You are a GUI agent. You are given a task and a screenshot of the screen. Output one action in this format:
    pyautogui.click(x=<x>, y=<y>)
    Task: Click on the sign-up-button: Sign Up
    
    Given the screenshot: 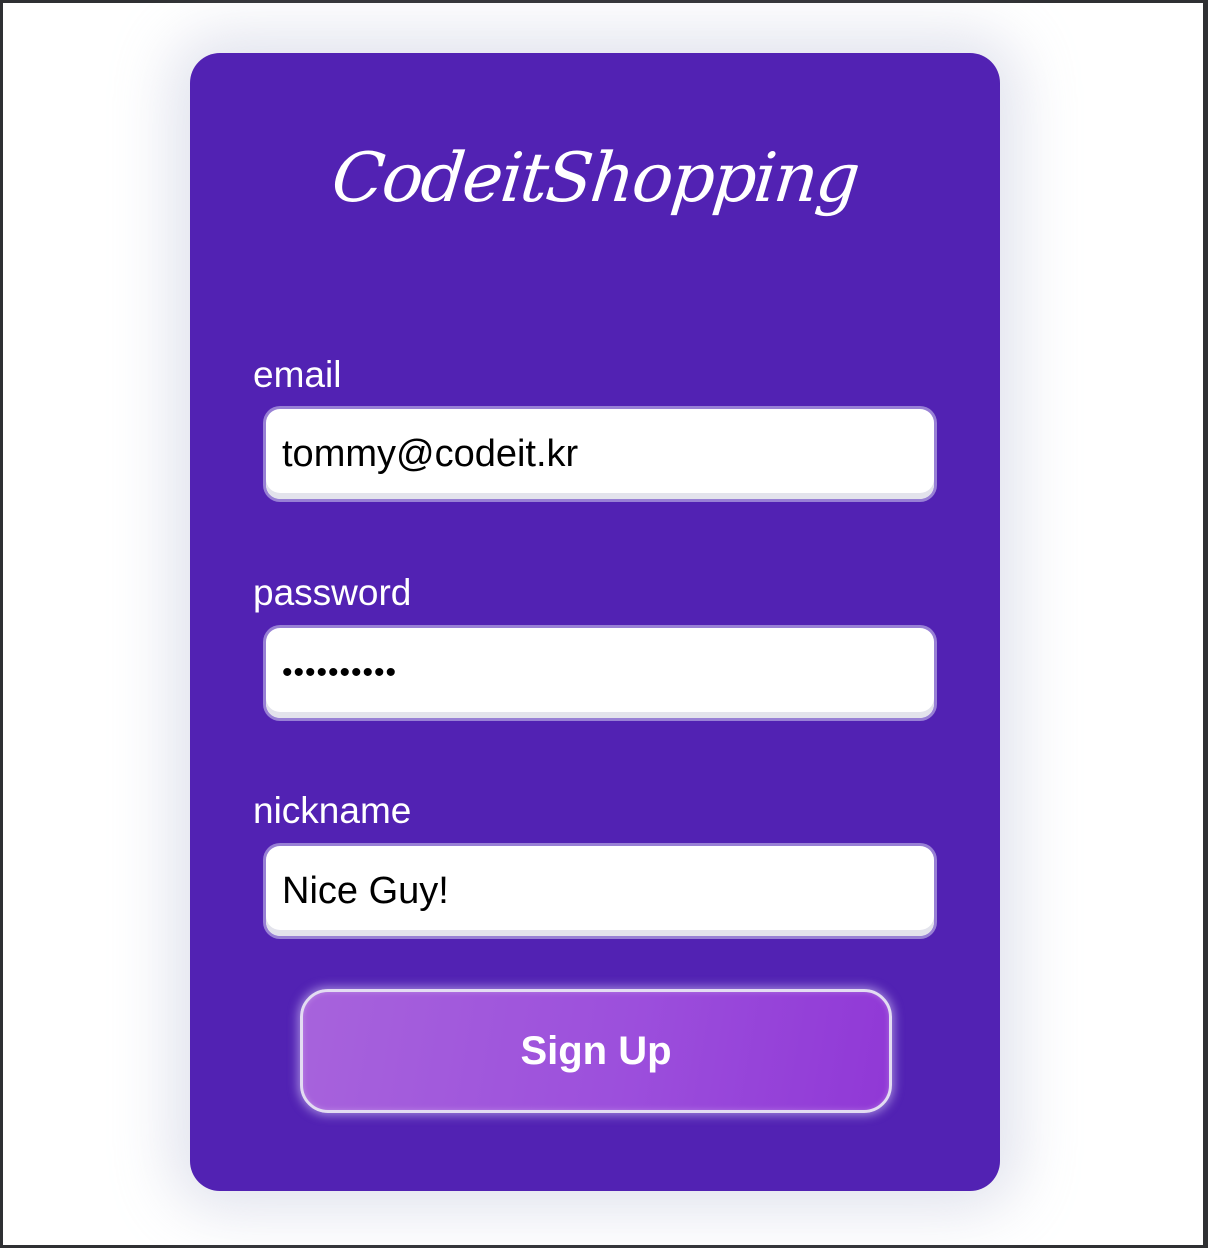 What is the action you would take?
    pyautogui.click(x=596, y=1051)
    